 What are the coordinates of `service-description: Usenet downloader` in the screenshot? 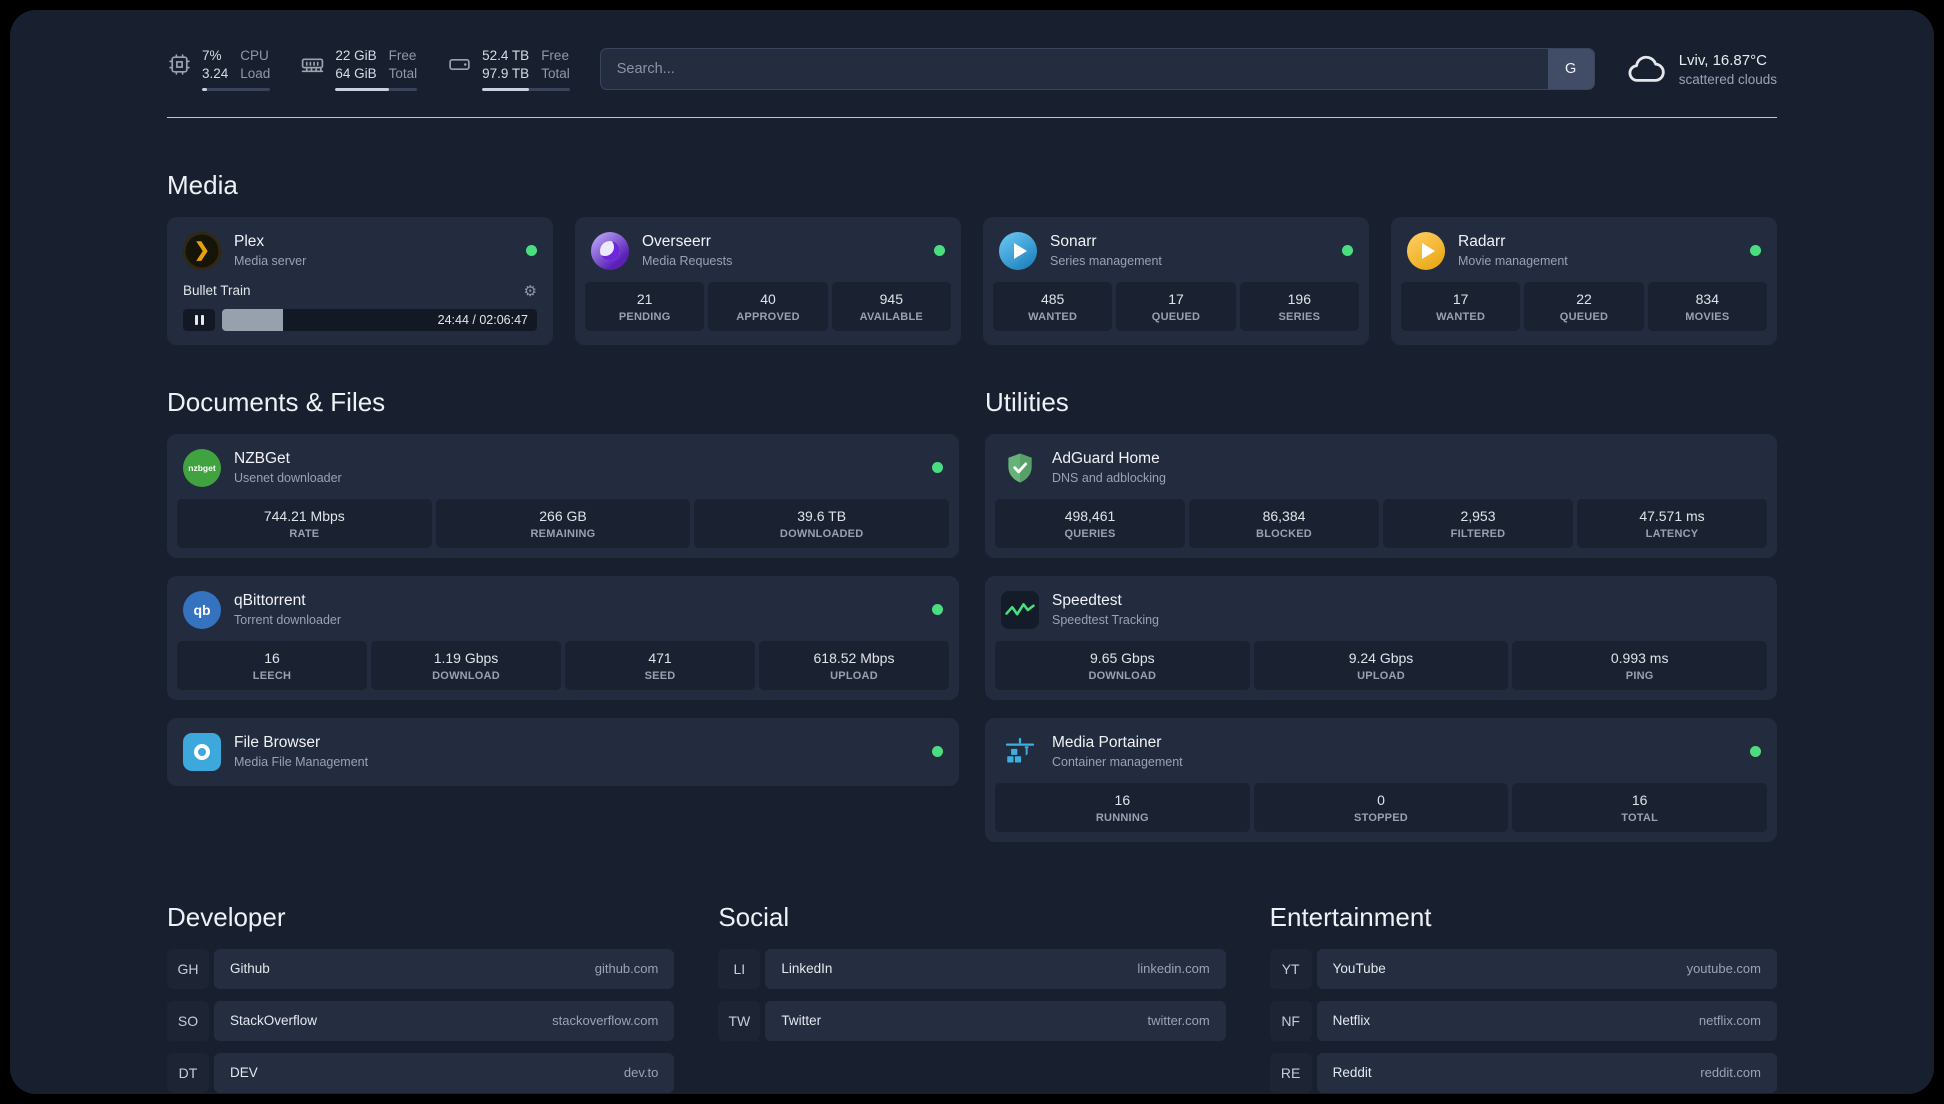 It's located at (288, 478).